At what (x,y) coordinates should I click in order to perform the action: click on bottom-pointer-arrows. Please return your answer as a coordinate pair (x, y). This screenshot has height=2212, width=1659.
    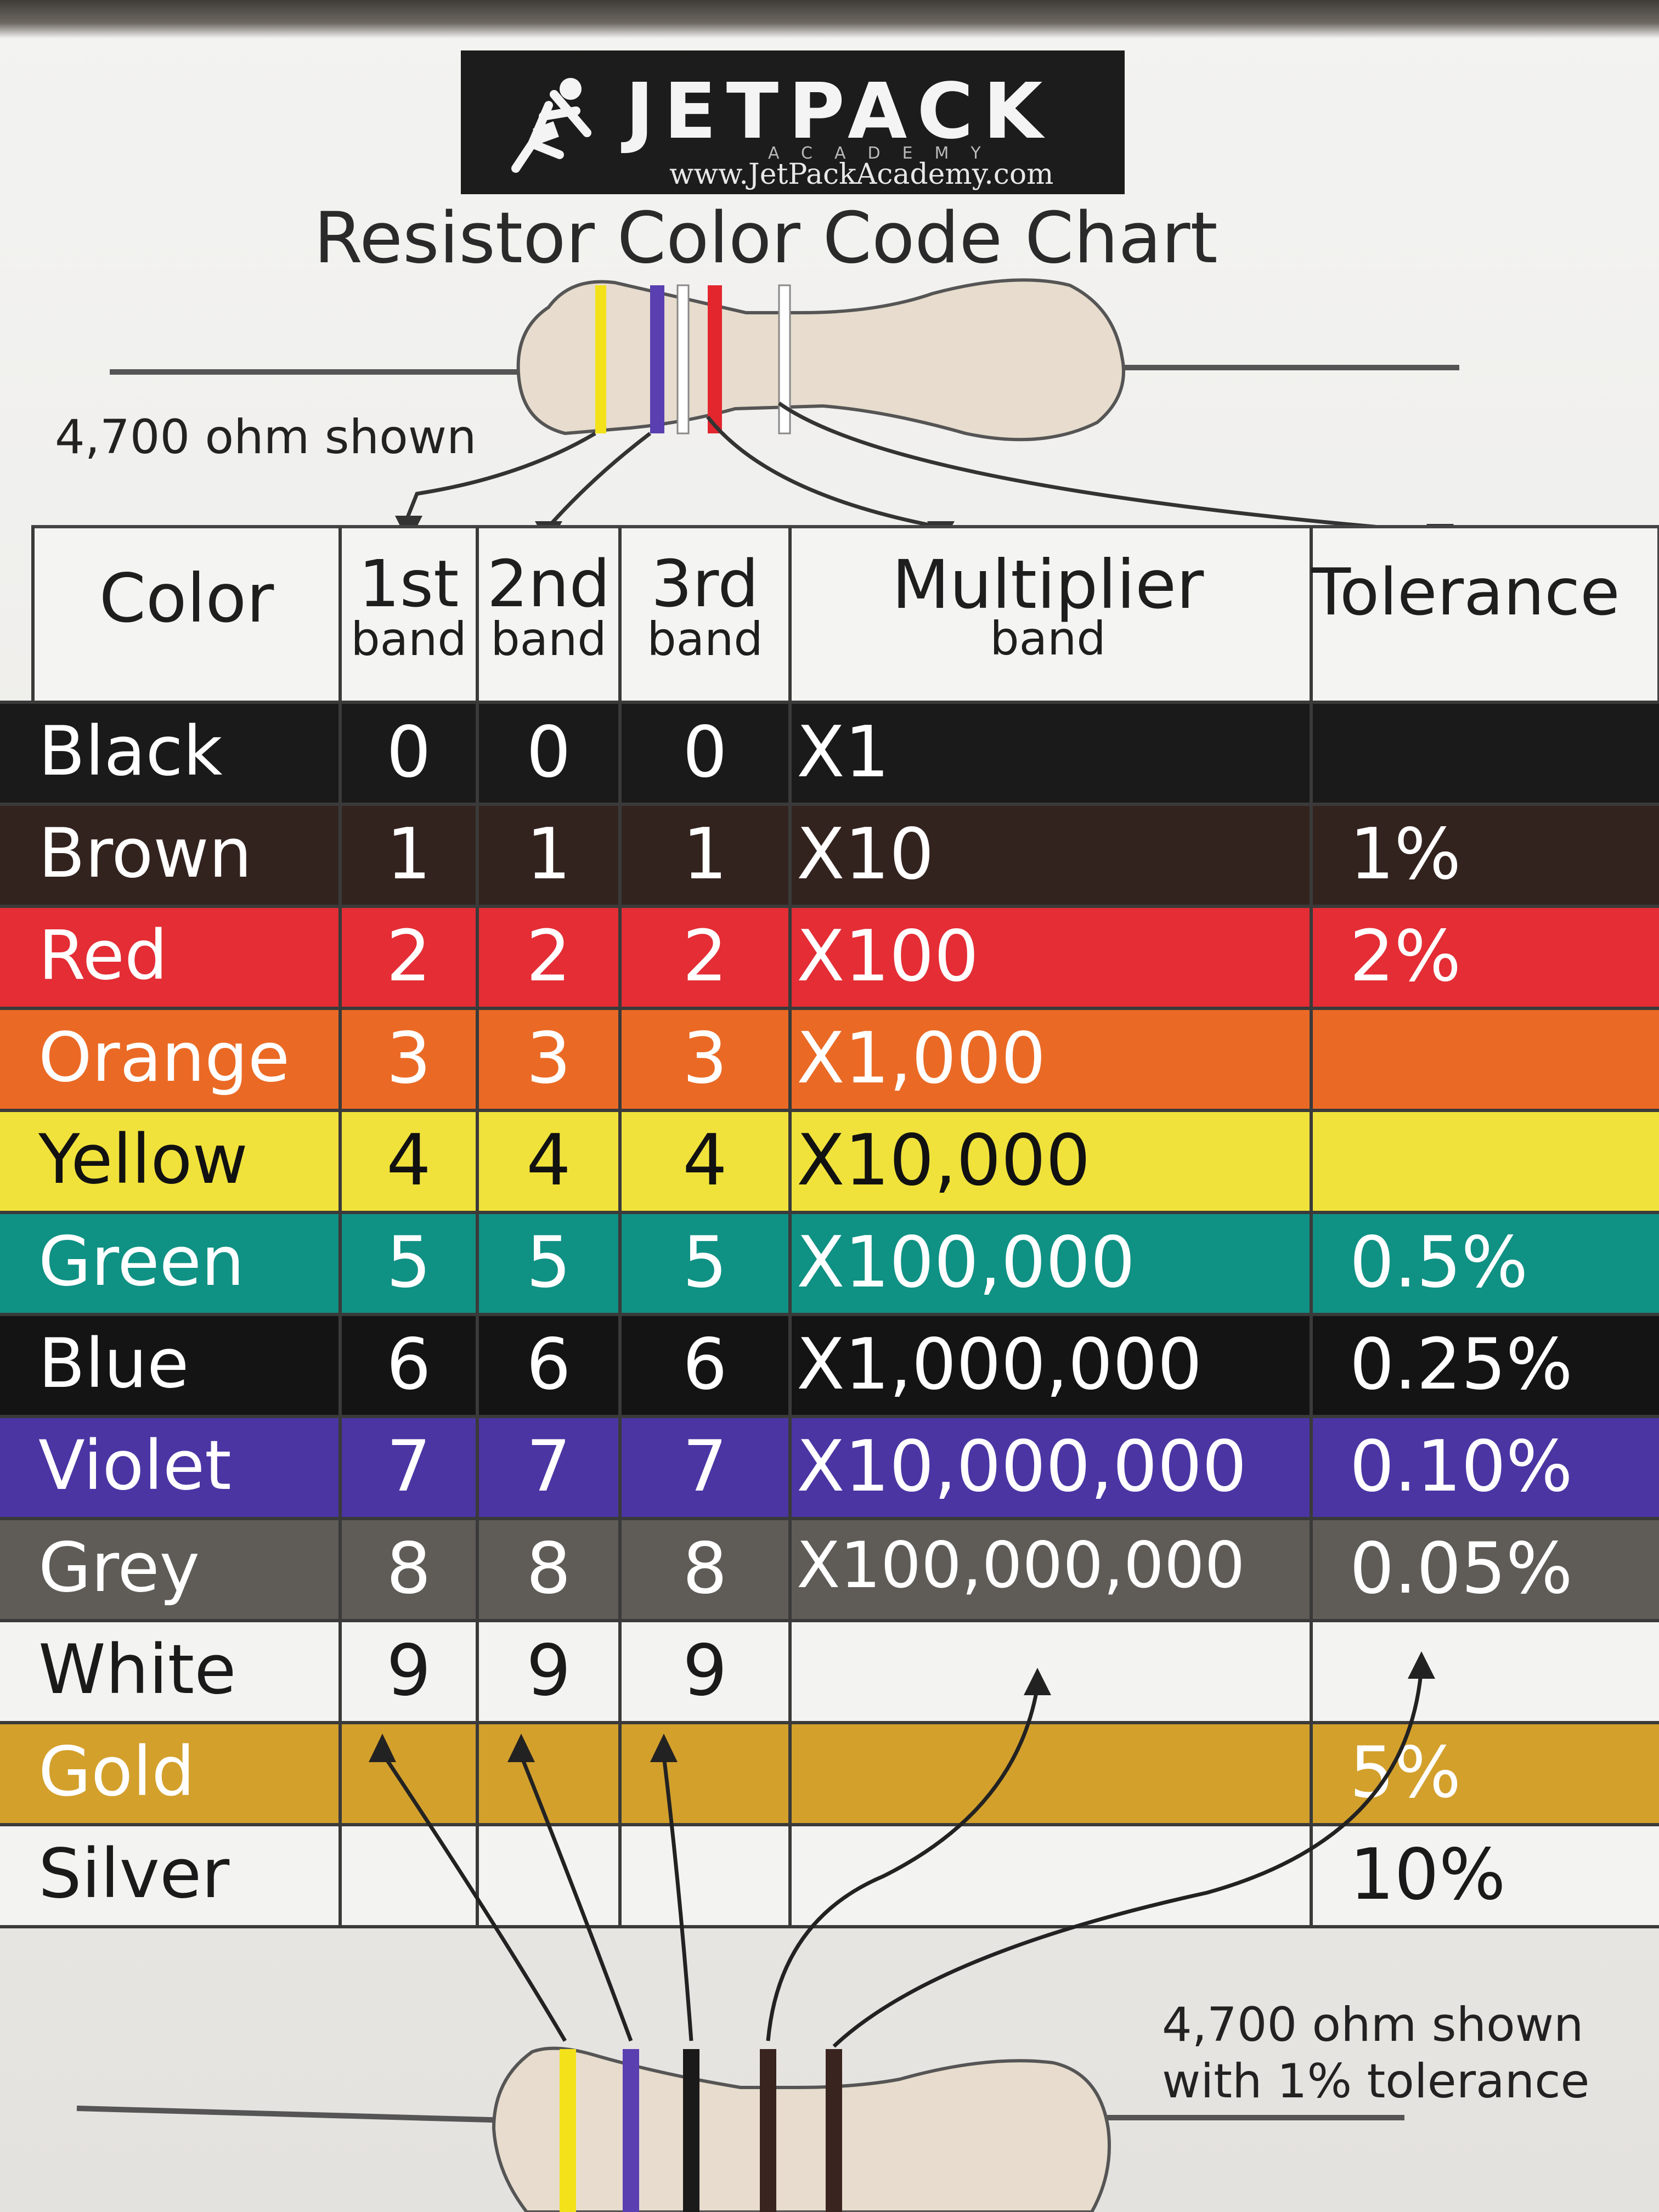
    Looking at the image, I should click on (902, 1861).